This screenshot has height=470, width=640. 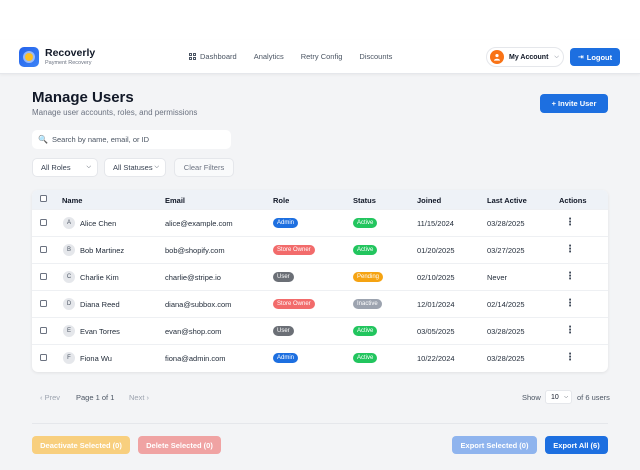 I want to click on search-input: 🔍 Search by name, email, or ID, so click(x=131, y=139).